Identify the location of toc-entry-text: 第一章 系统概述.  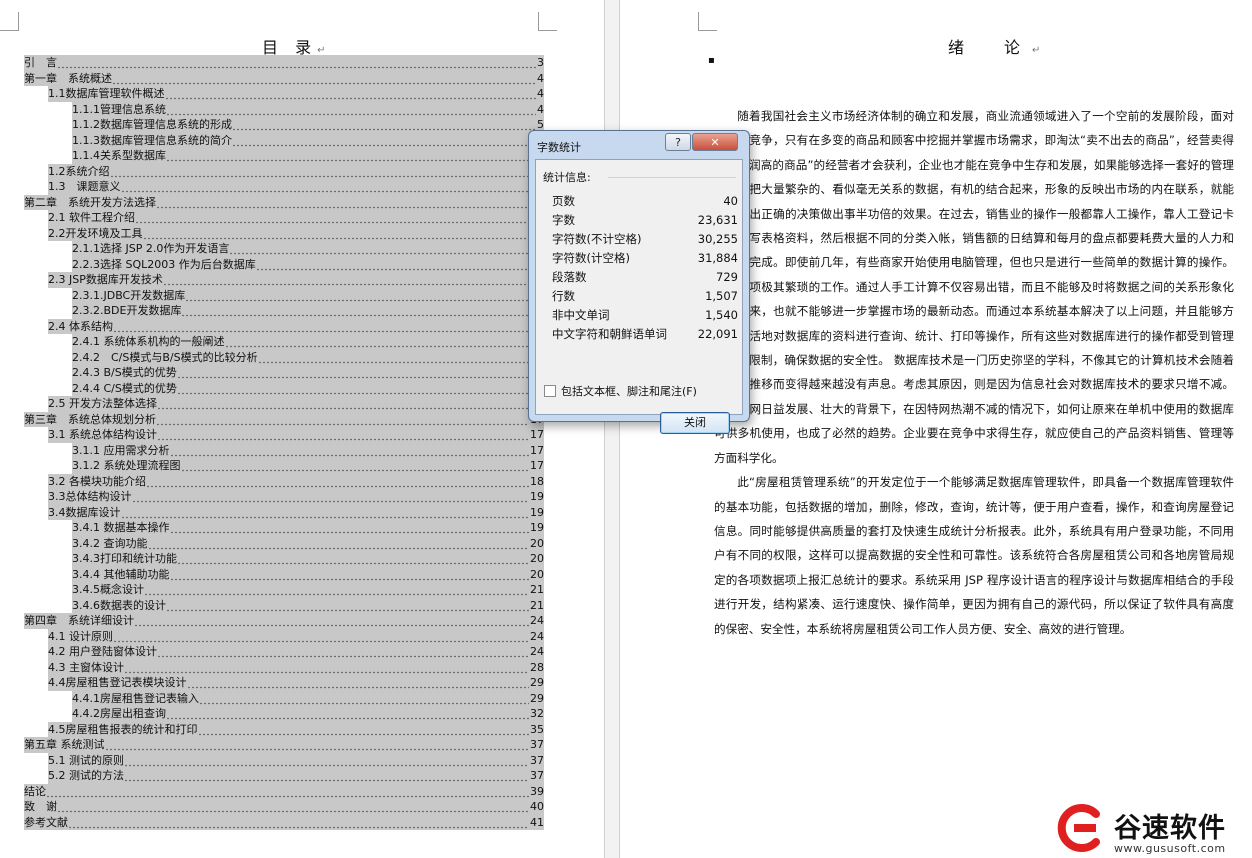
(68, 78).